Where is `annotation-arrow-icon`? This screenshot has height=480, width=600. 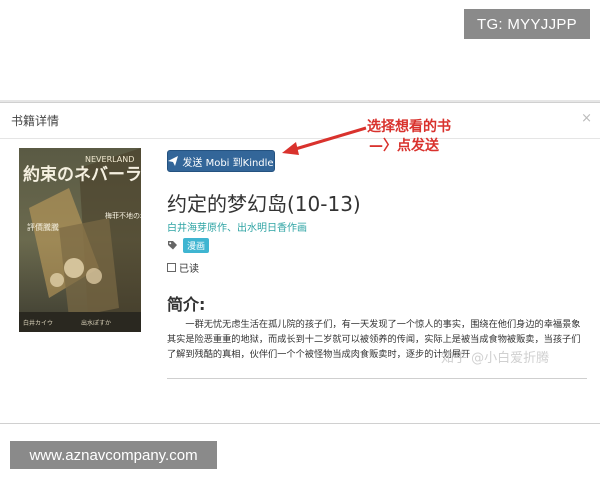
annotation-arrow-icon is located at coordinates (324, 140).